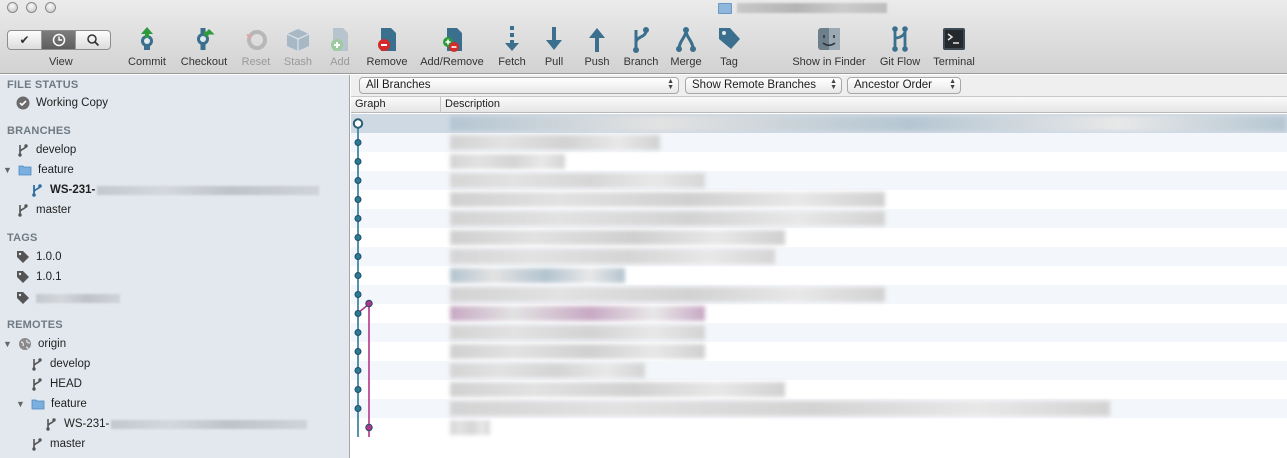  Describe the element at coordinates (256, 46) in the screenshot. I see `reset-button: Reset` at that location.